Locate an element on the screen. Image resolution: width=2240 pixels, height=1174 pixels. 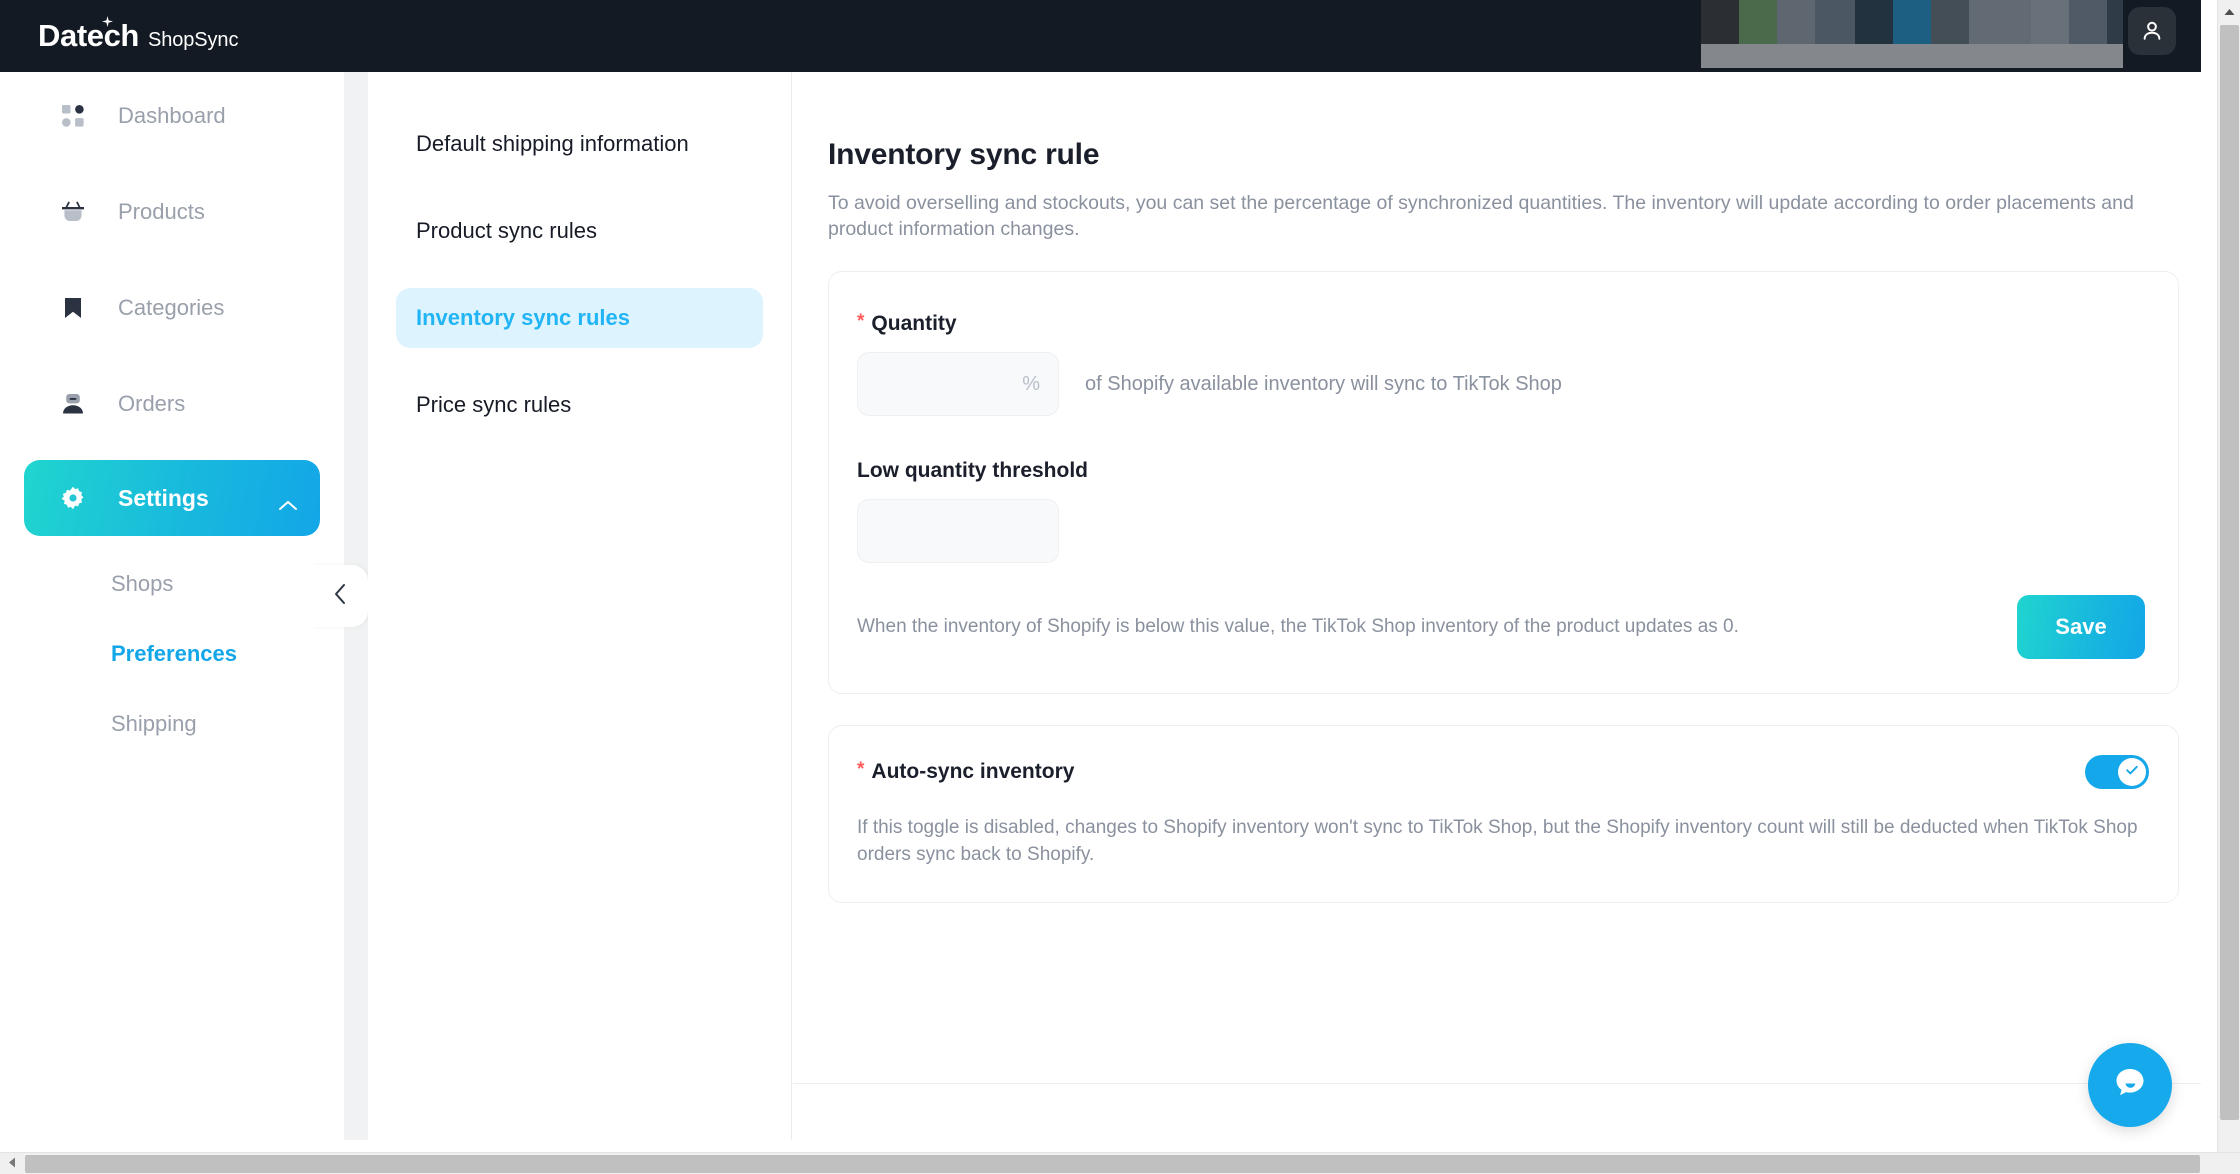
low-threshold-input is located at coordinates (958, 531).